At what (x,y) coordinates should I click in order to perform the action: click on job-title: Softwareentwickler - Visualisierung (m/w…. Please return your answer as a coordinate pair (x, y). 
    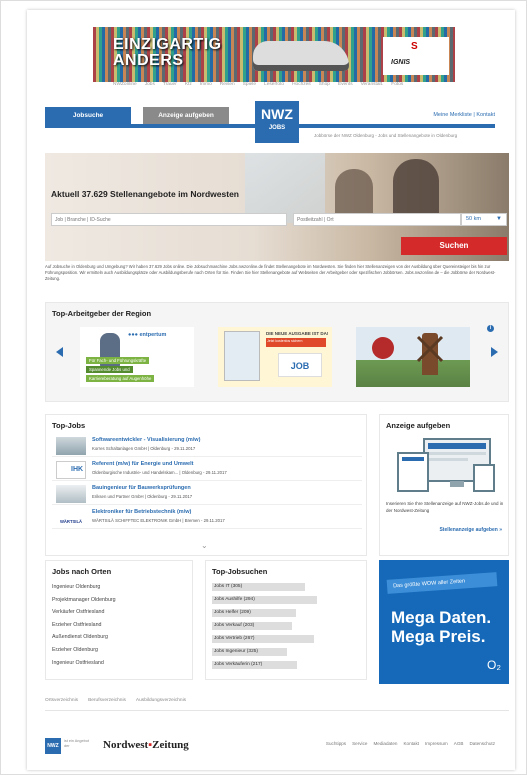
    Looking at the image, I should click on (146, 440).